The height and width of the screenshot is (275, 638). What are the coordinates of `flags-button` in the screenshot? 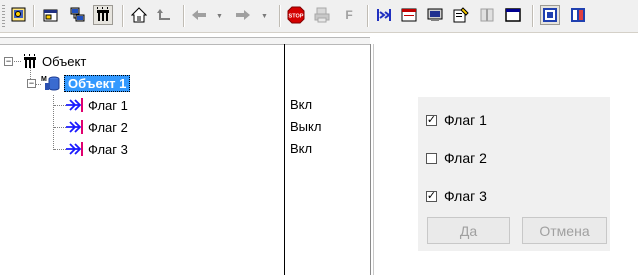 It's located at (384, 15).